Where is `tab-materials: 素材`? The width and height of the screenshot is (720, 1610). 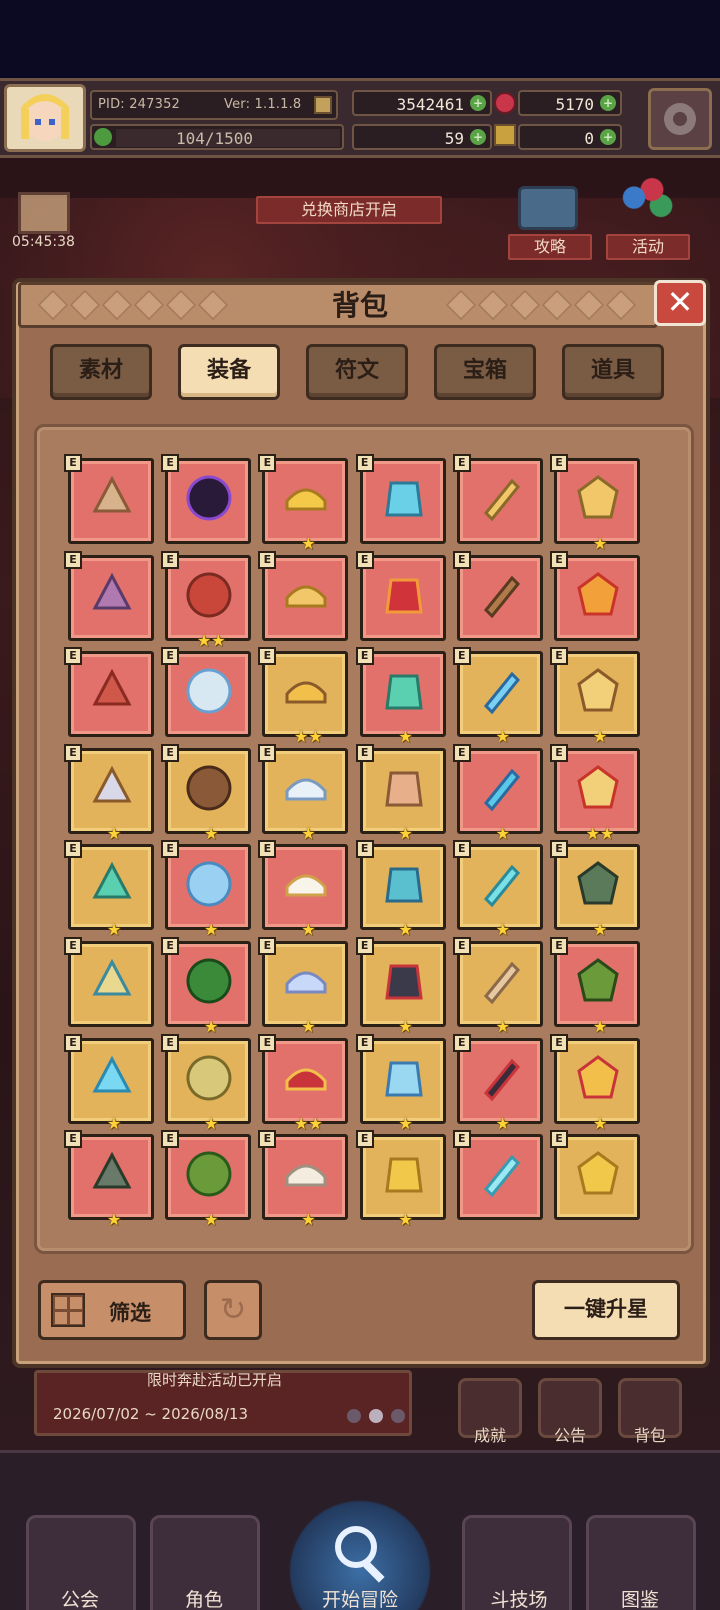
tab-materials: 素材 is located at coordinates (101, 372).